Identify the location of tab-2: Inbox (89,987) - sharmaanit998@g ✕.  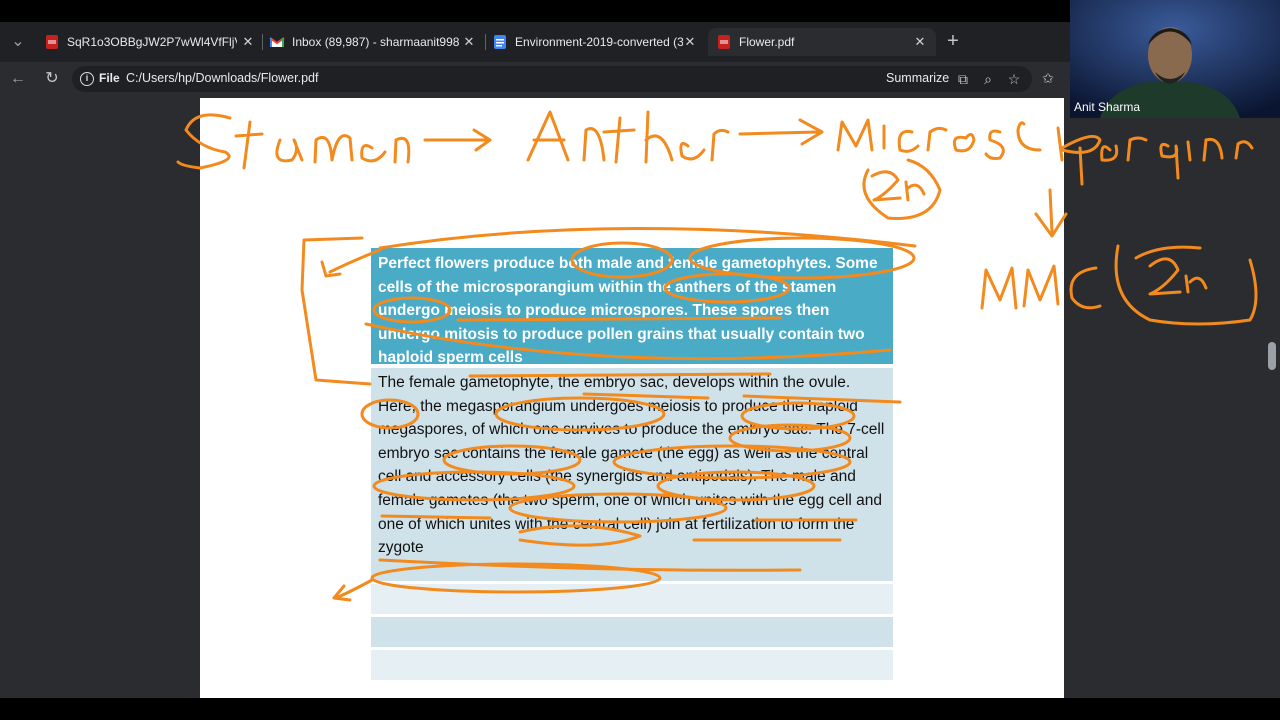
(373, 42).